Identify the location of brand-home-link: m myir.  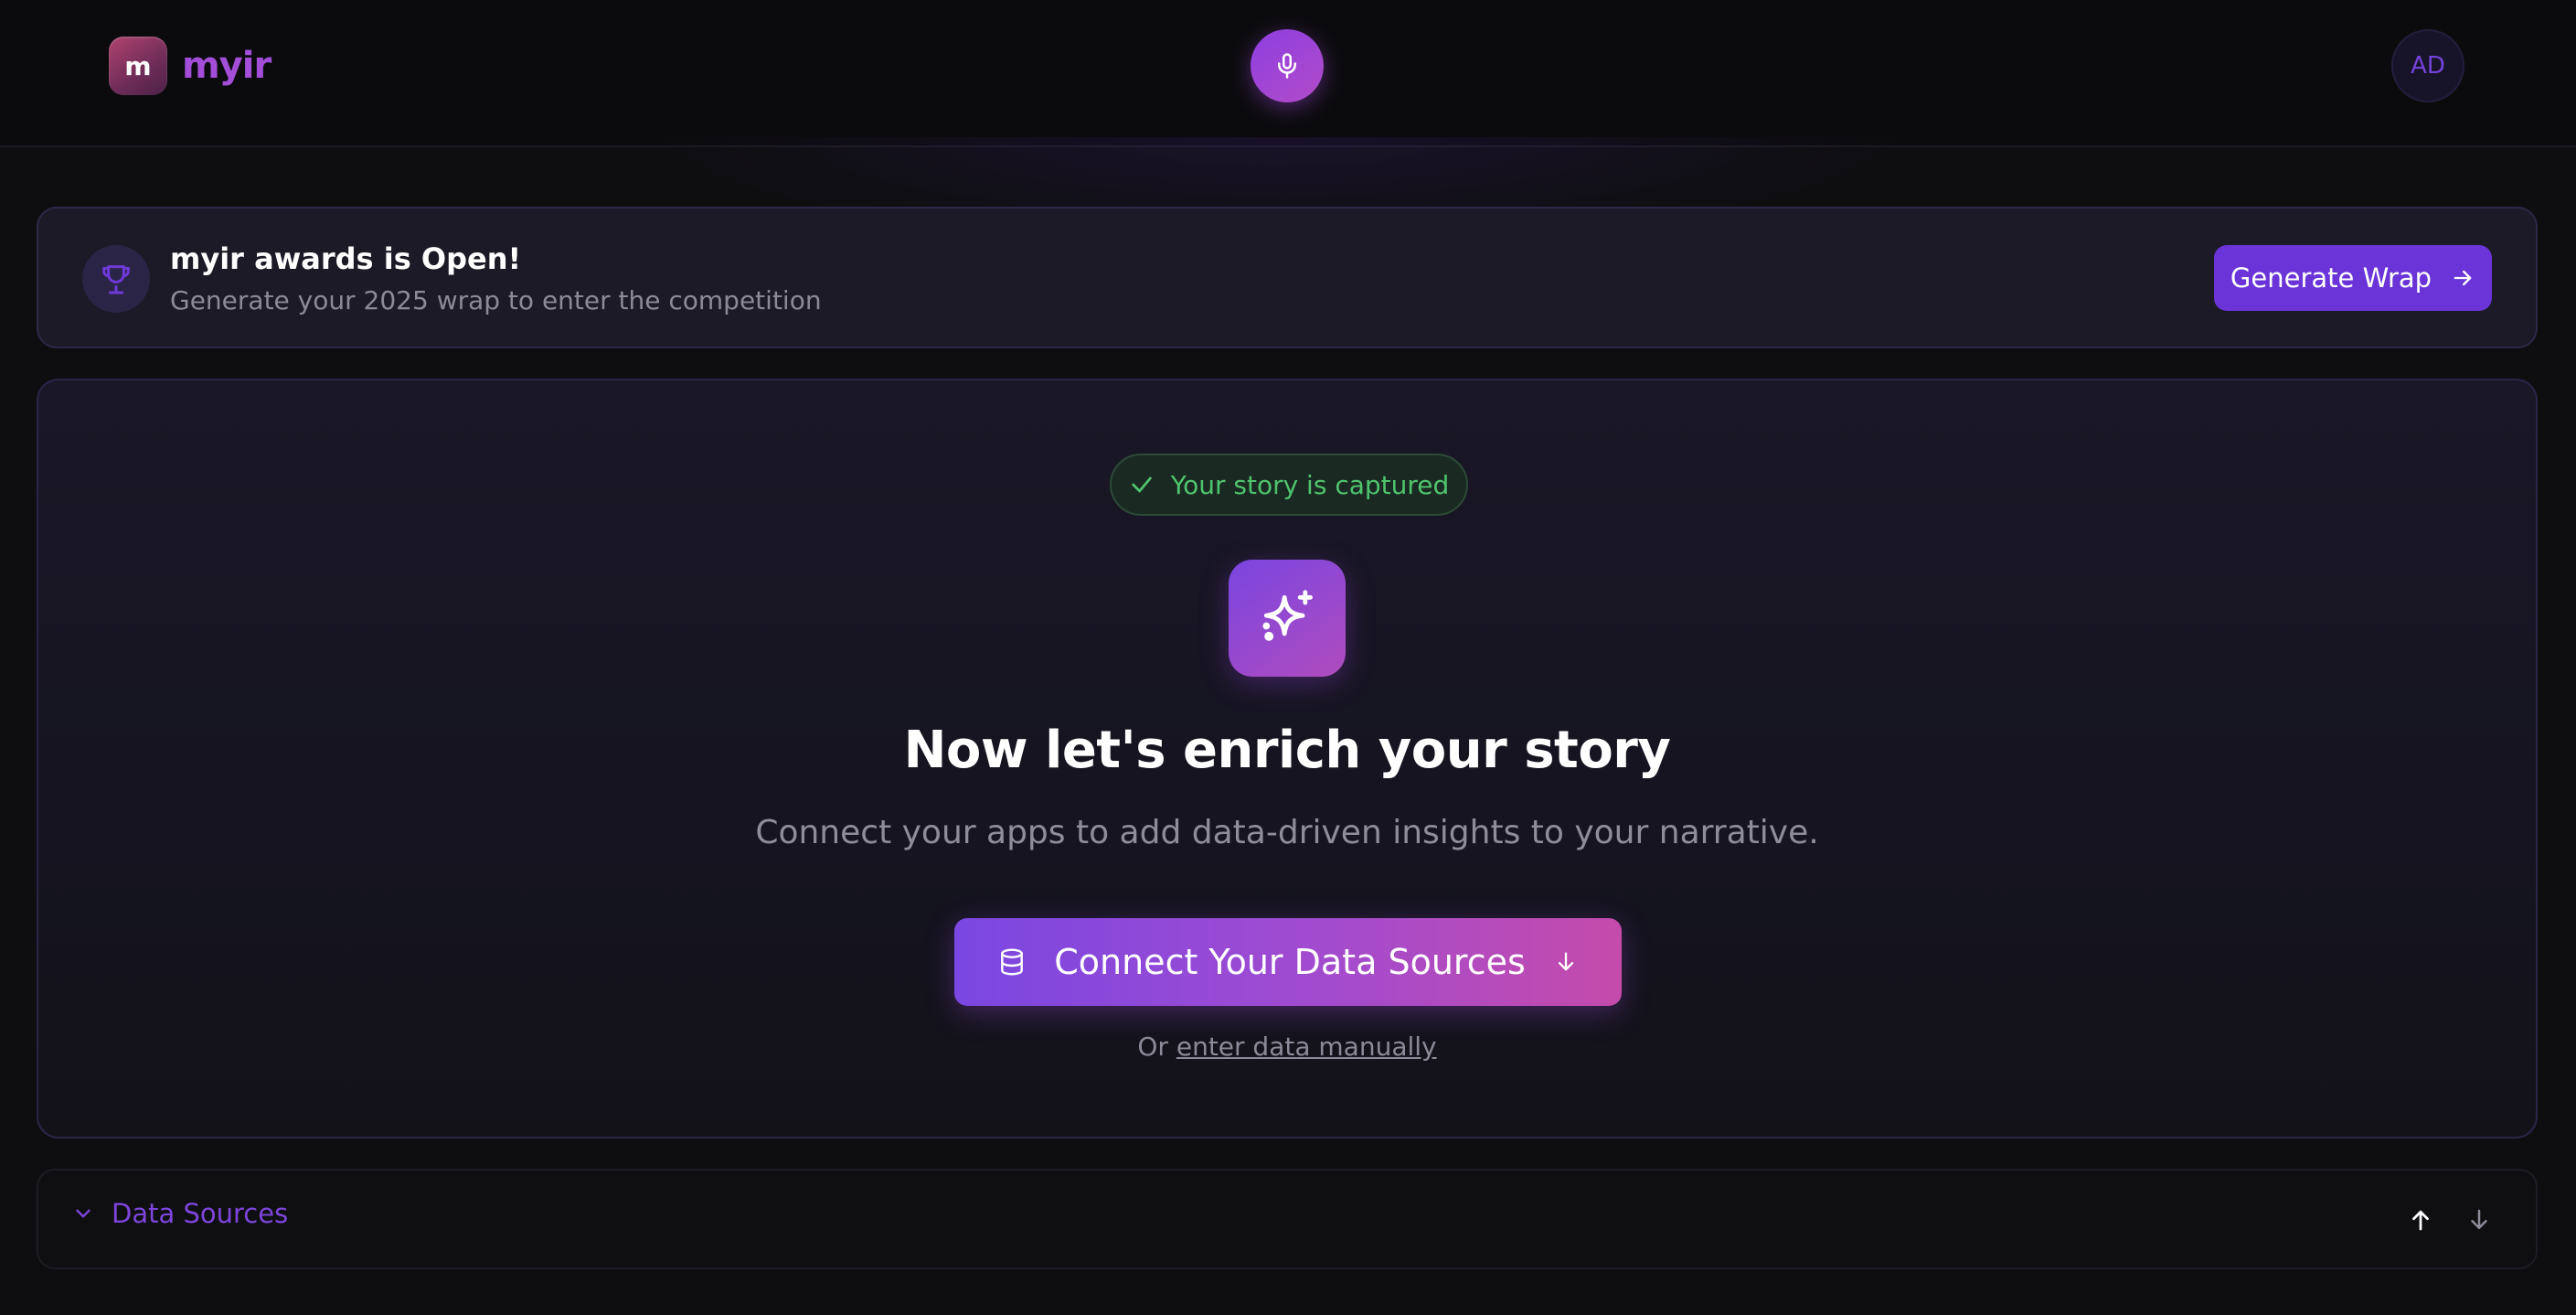
(190, 66).